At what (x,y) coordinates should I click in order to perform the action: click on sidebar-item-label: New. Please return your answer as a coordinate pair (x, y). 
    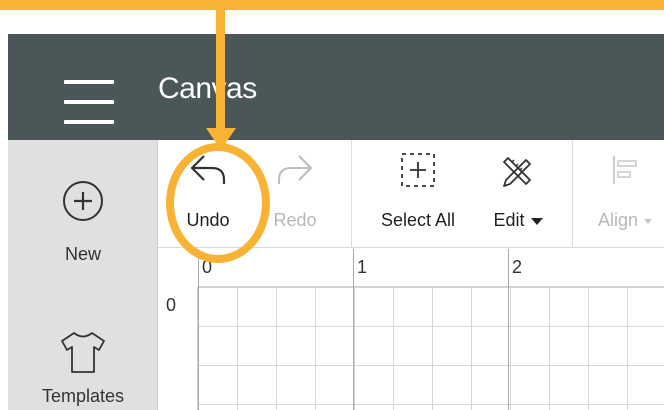
    Looking at the image, I should click on (82, 254).